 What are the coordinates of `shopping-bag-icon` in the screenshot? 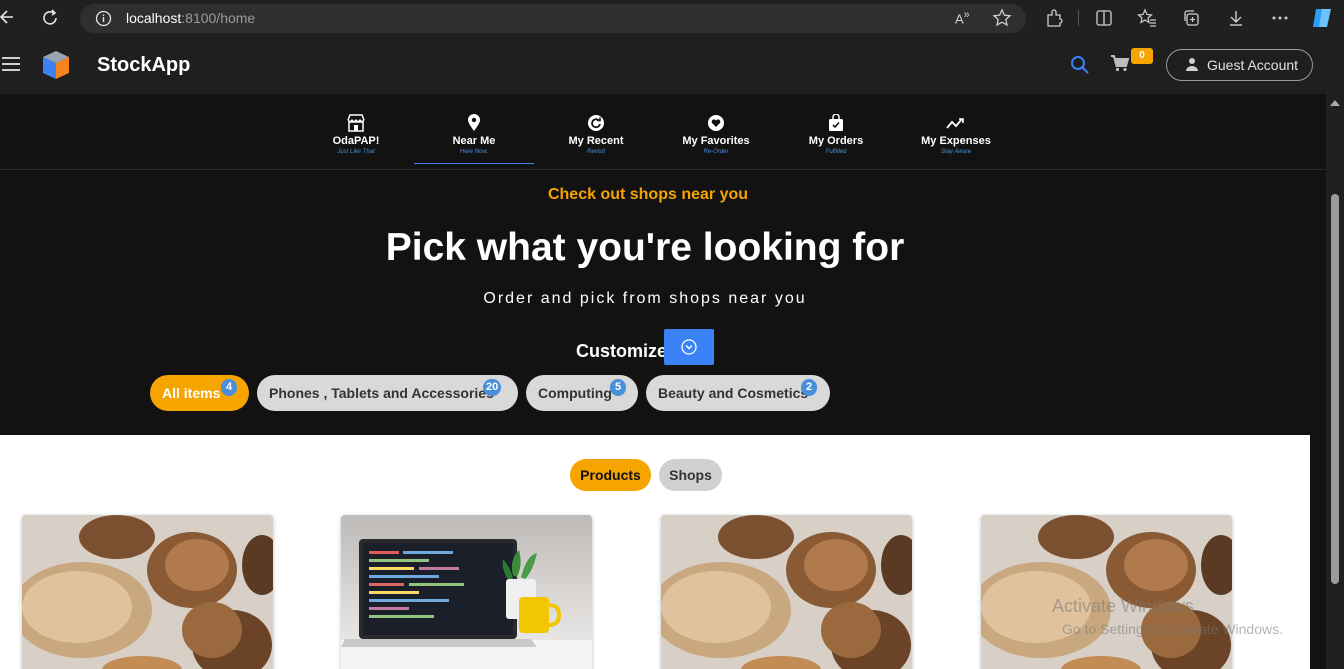 It's located at (836, 122).